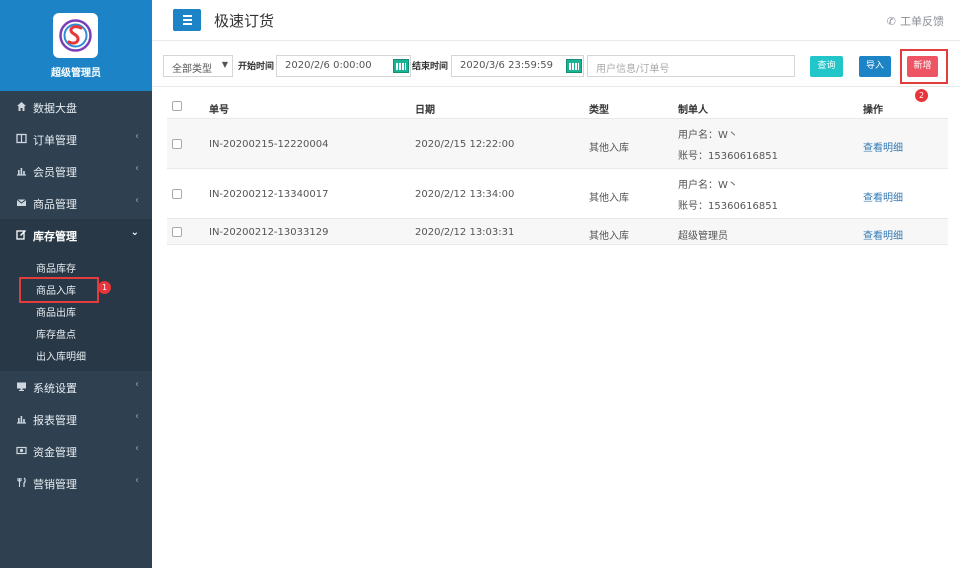  Describe the element at coordinates (430, 67) in the screenshot. I see `end-time-label: 结束时间` at that location.